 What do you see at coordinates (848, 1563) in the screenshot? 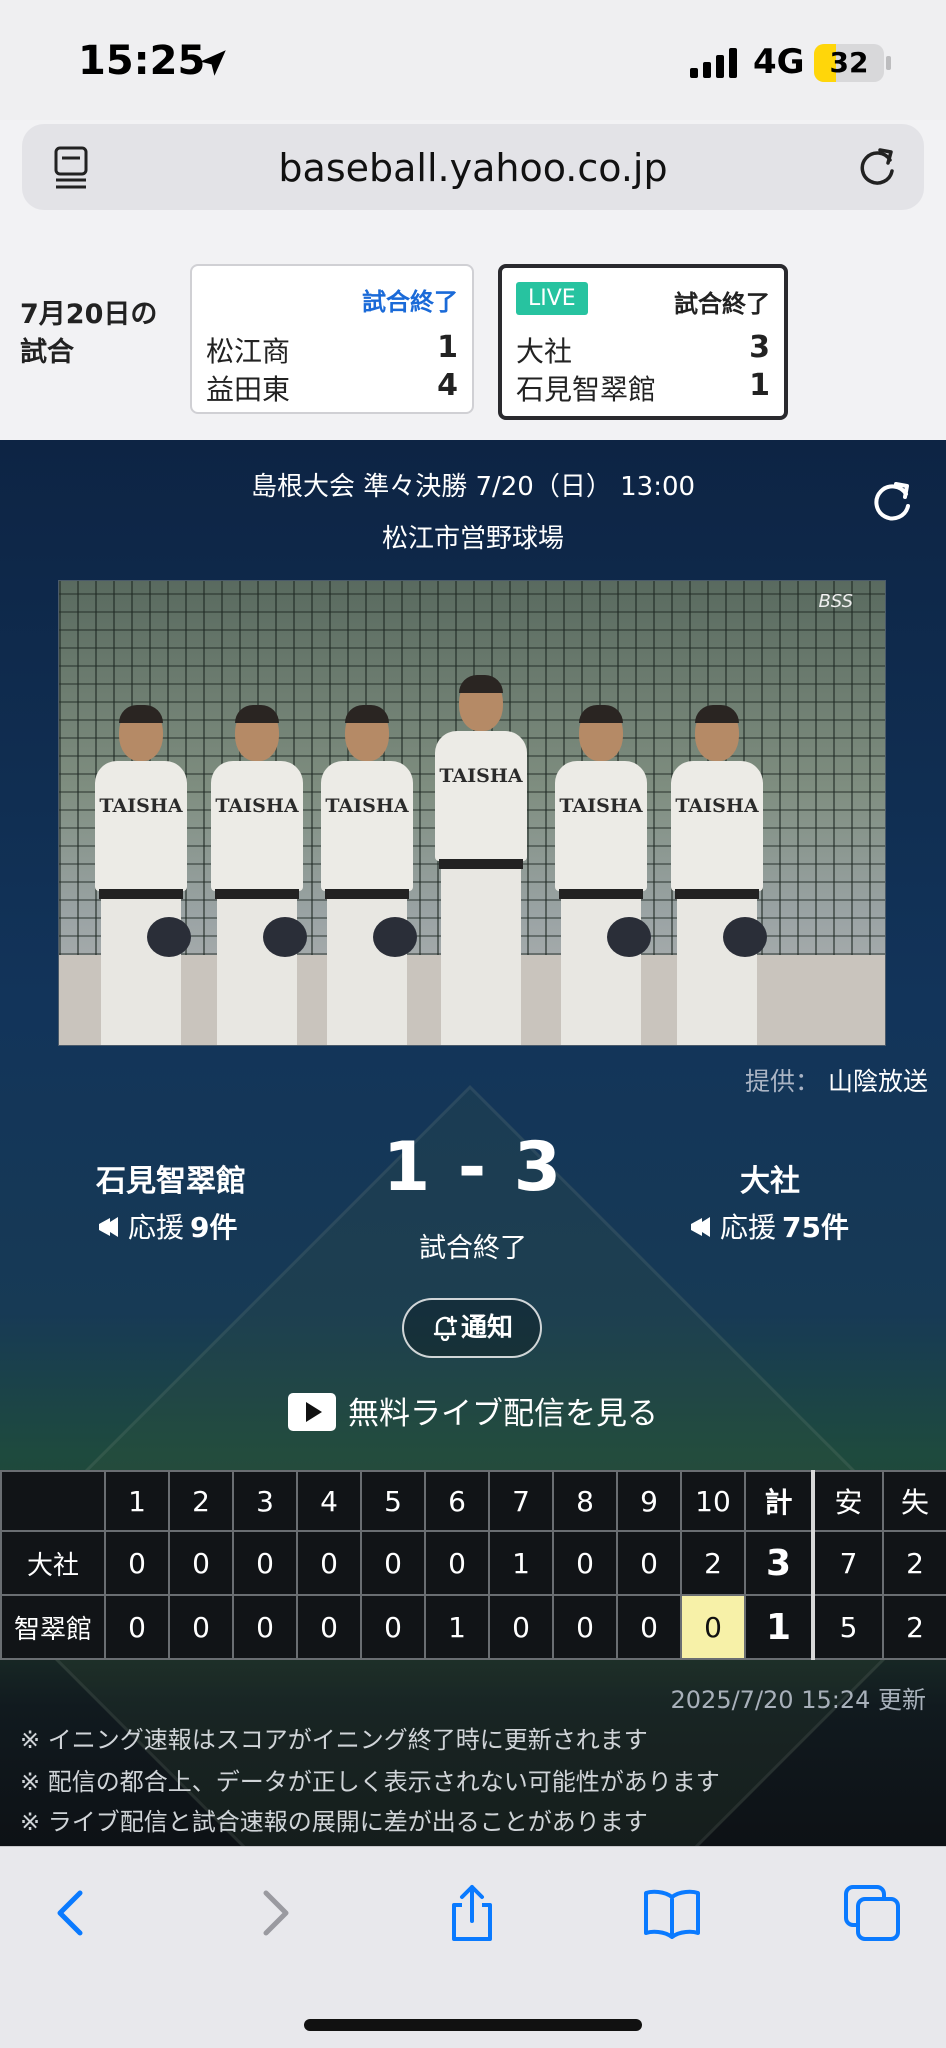
I see `row-hits: 7` at bounding box center [848, 1563].